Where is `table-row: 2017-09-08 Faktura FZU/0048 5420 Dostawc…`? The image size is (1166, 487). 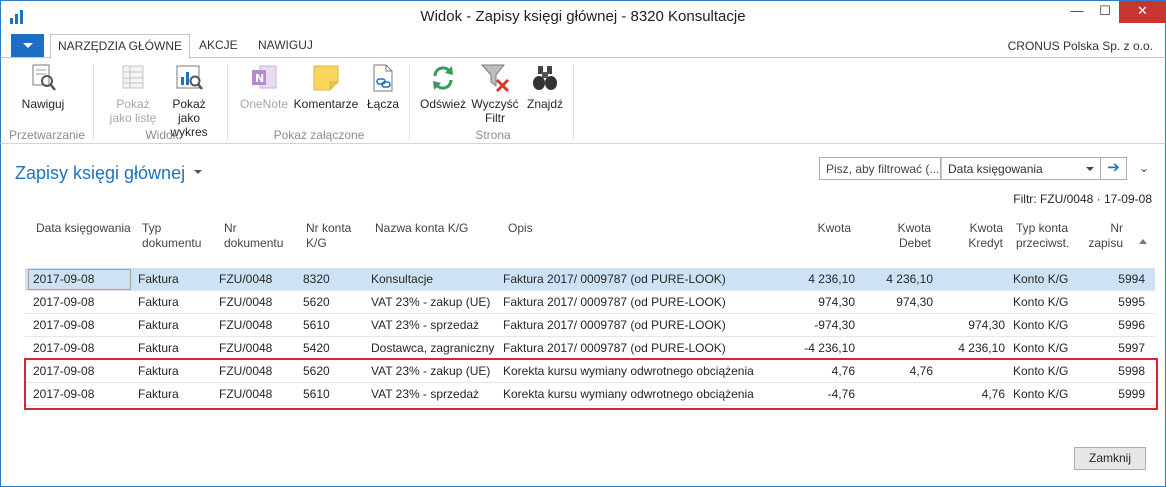
table-row: 2017-09-08 Faktura FZU/0048 5420 Dostawc… is located at coordinates (590, 348).